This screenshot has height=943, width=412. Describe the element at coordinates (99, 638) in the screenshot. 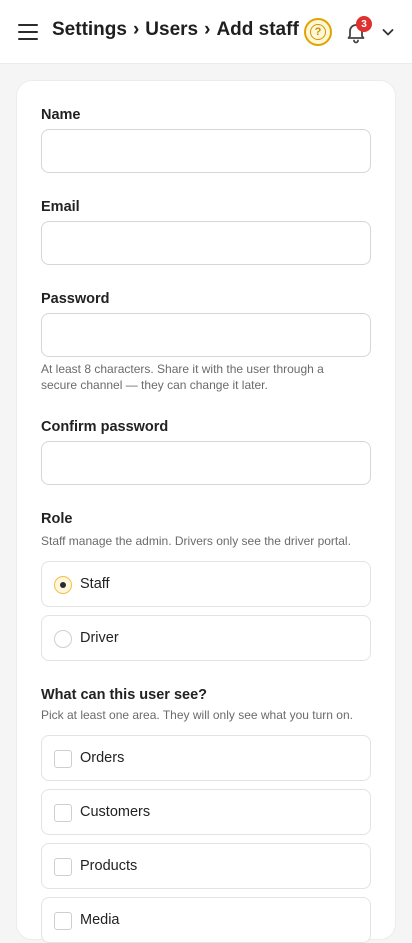

I see `role-option-label: Driver` at that location.